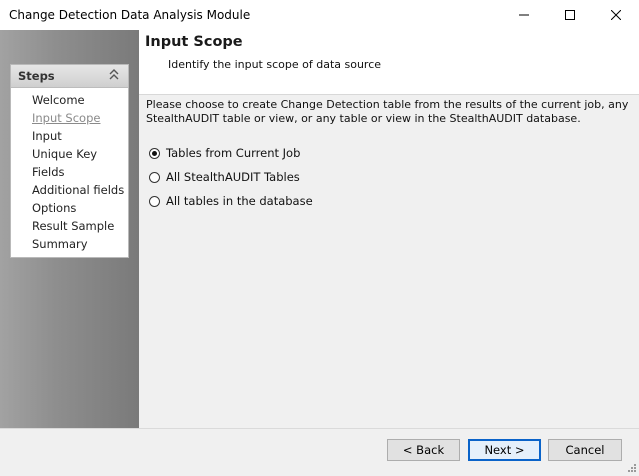 This screenshot has width=639, height=476. I want to click on next-button: Next >, so click(504, 450).